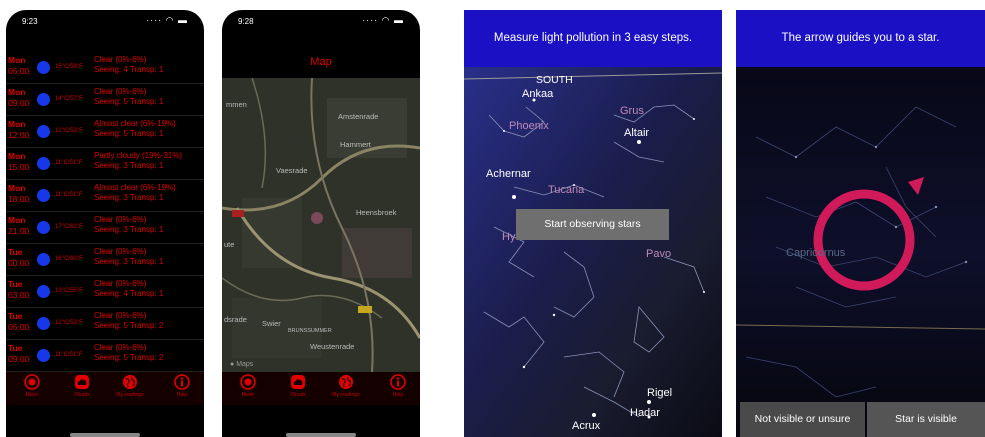  What do you see at coordinates (19, 295) in the screenshot?
I see `forecast-hour: 03:00` at bounding box center [19, 295].